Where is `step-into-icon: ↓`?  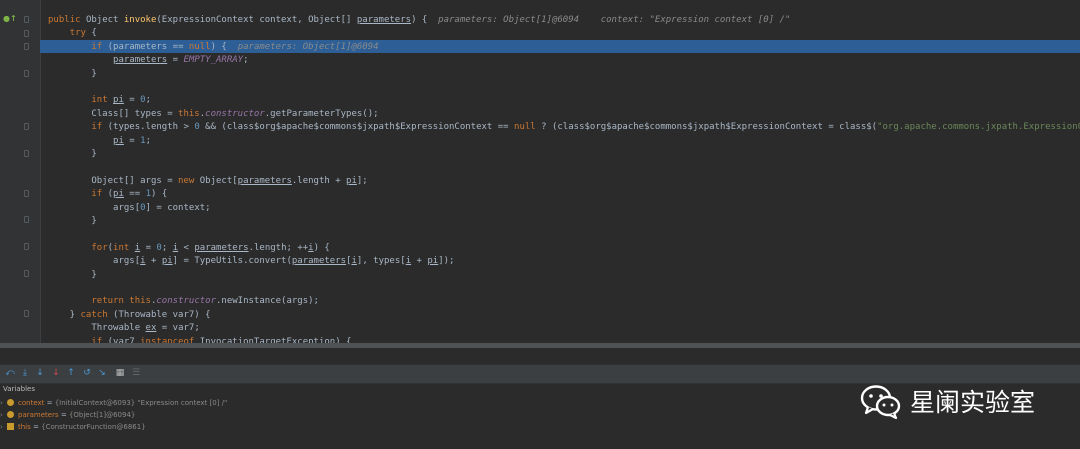 step-into-icon: ↓ is located at coordinates (40, 373).